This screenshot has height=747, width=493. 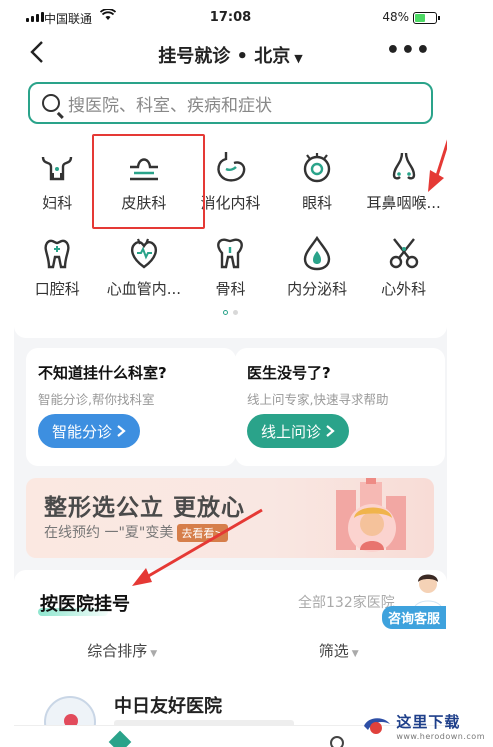 I want to click on arrow-bottom-left, so click(x=197, y=547).